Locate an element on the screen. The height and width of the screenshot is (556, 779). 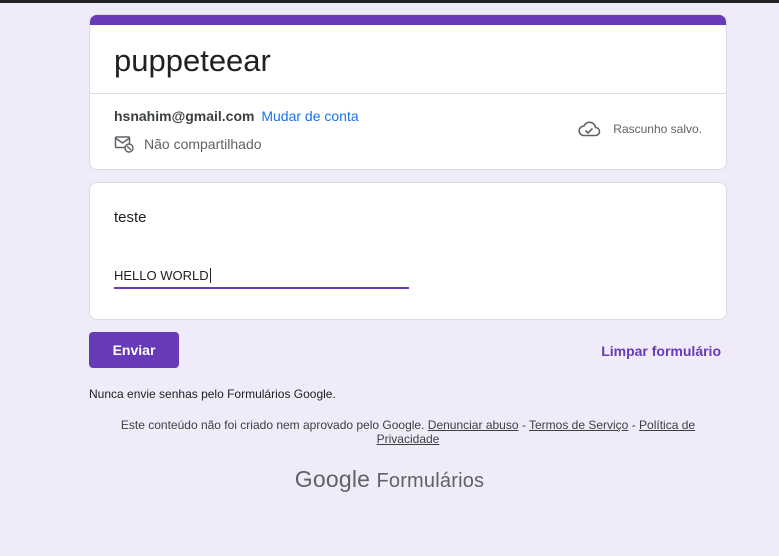
account-email: hsnahim@gmail.com is located at coordinates (184, 116).